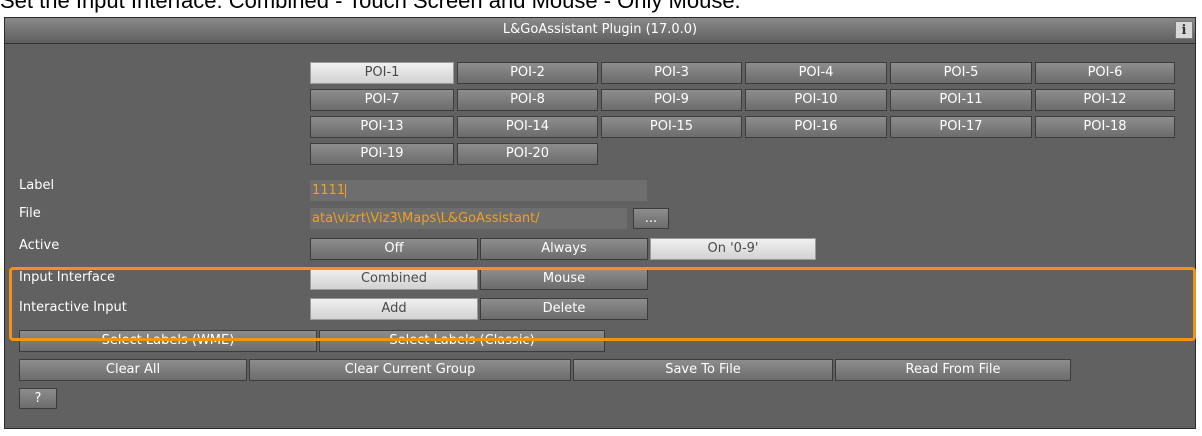  Describe the element at coordinates (1105, 73) in the screenshot. I see `poi-button-6: POI-6` at that location.